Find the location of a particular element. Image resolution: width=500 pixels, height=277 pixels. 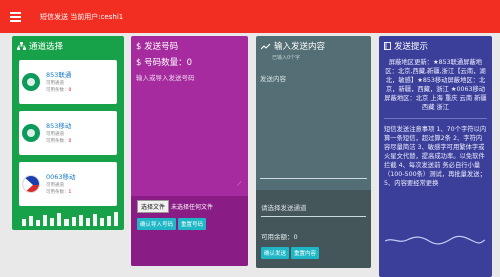

tips-card-header: 发送提示 is located at coordinates (435, 46).